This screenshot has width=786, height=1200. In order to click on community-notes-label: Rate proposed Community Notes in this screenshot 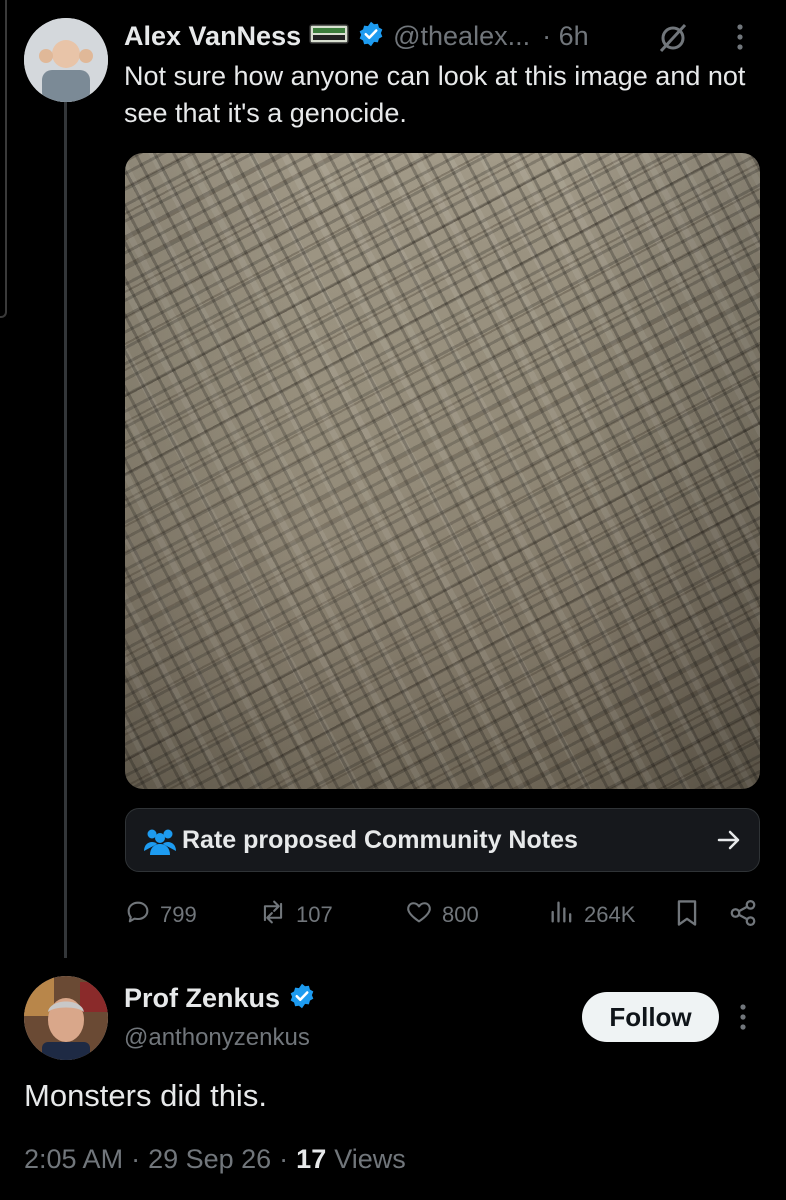, I will do `click(380, 840)`.